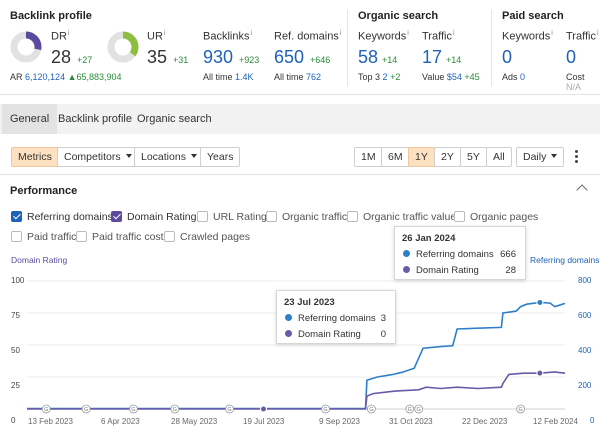 The height and width of the screenshot is (434, 600). Describe the element at coordinates (232, 218) in the screenshot. I see `checkbox-url-rating: URL Rating` at that location.